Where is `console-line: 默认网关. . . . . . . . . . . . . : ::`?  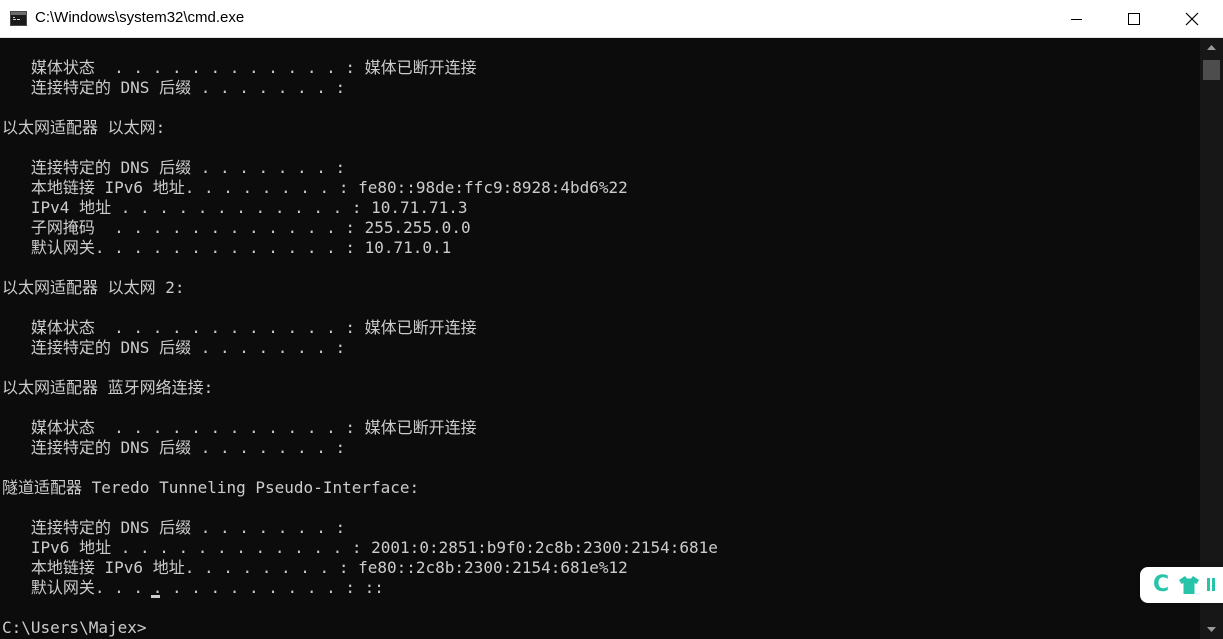
console-line: 默认网关. . . . . . . . . . . . . : :: is located at coordinates (193, 587).